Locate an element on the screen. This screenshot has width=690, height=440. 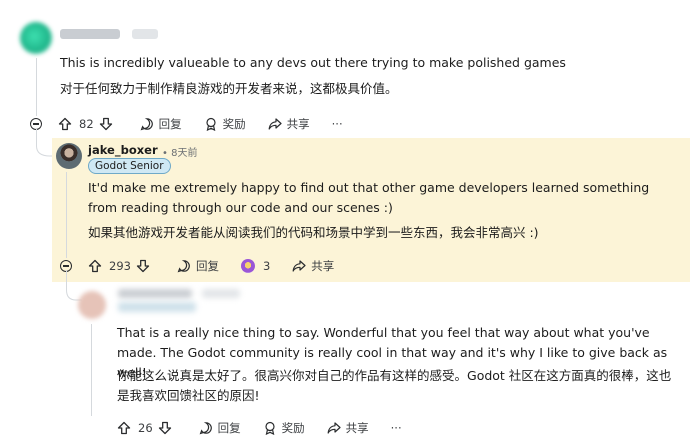
vote-count: 26 is located at coordinates (145, 428).